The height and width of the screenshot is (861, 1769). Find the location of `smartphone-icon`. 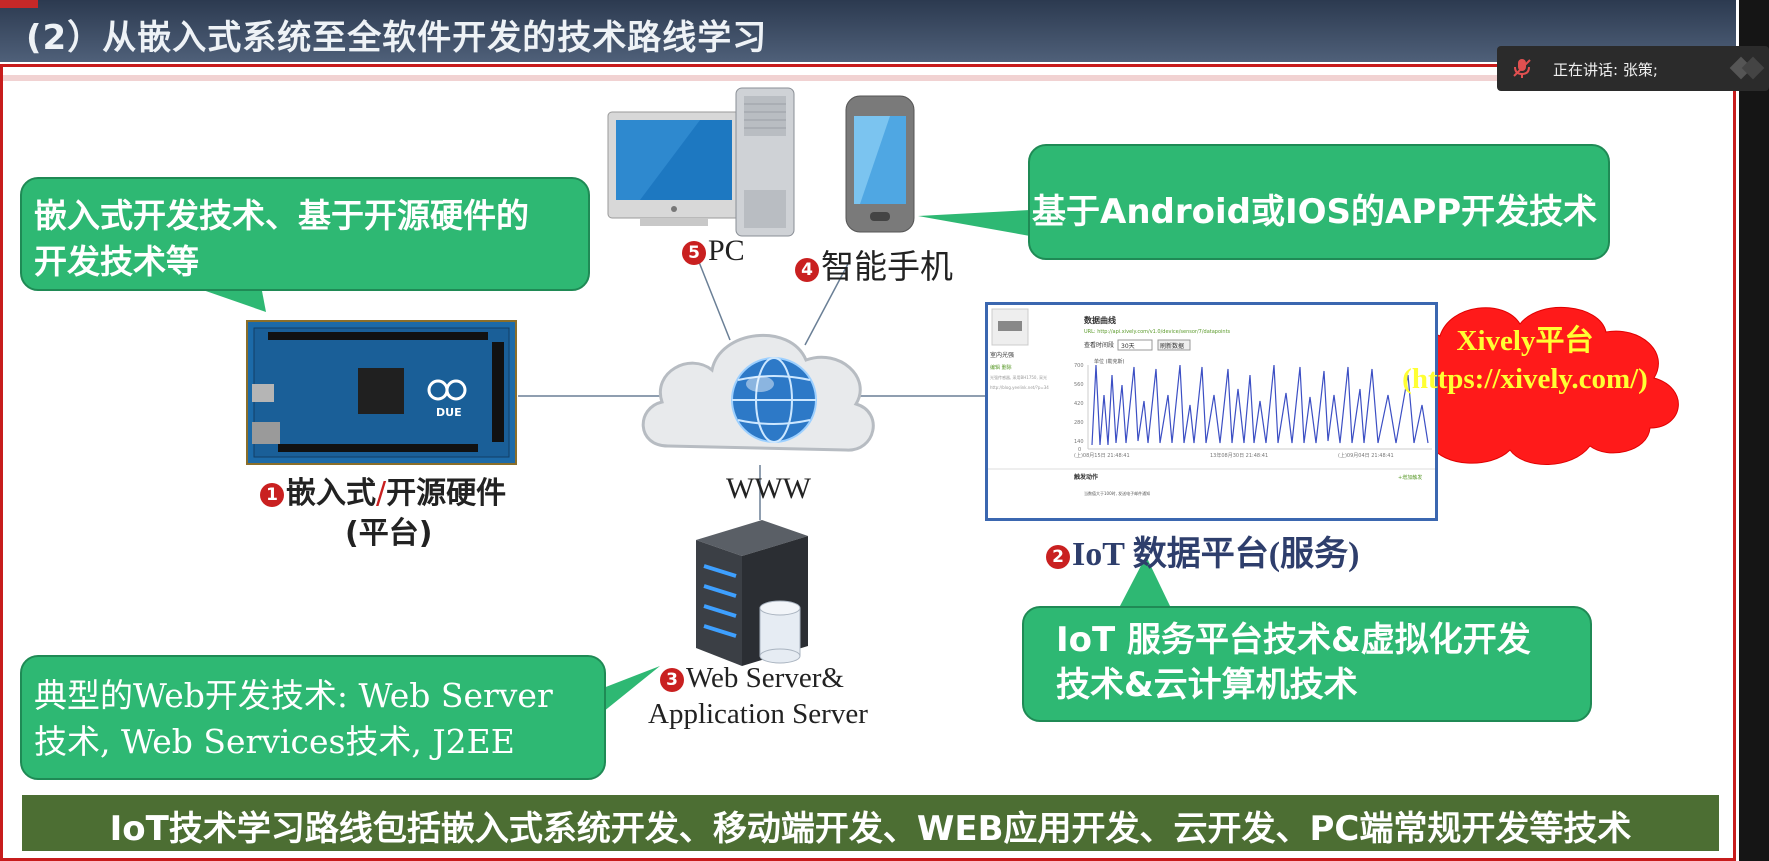

smartphone-icon is located at coordinates (880, 164).